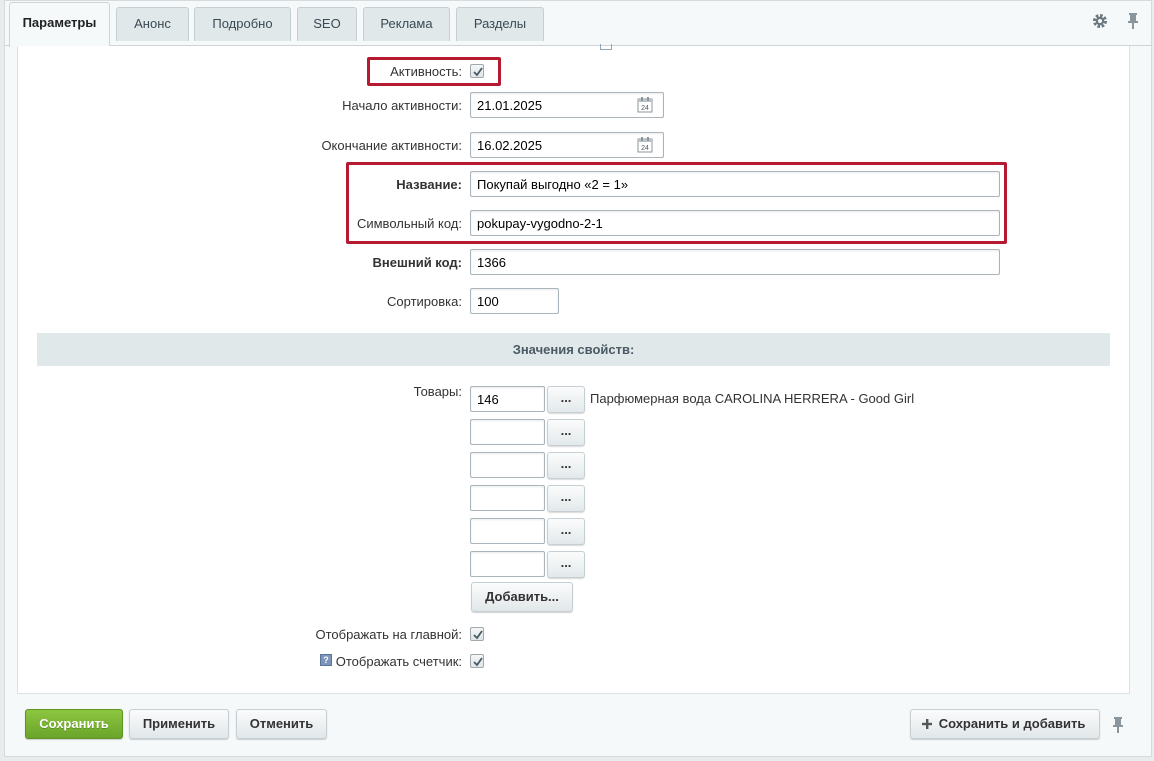 The image size is (1154, 761). What do you see at coordinates (567, 145) in the screenshot?
I see `end-date-field` at bounding box center [567, 145].